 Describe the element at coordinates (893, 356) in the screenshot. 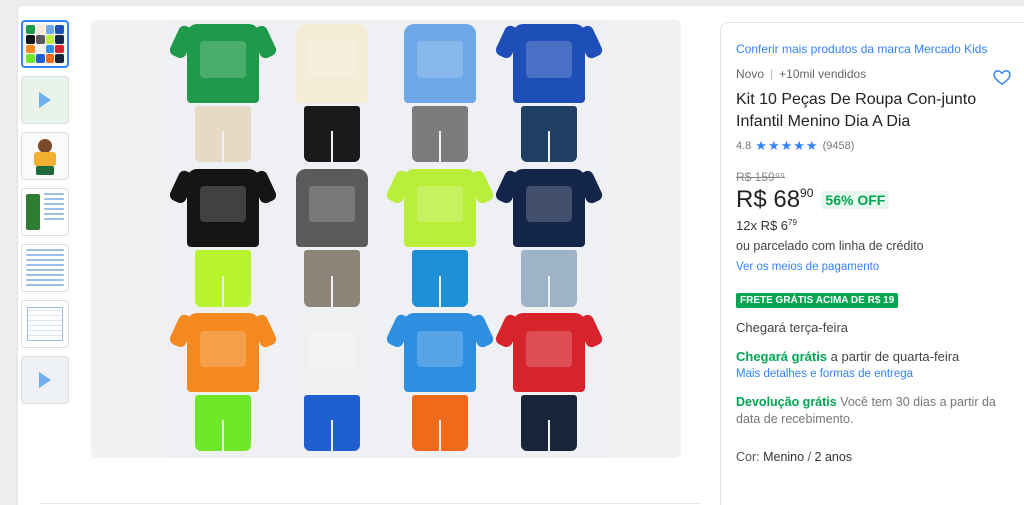

I see `free-arrival-rest: a partir de quarta-feira` at that location.